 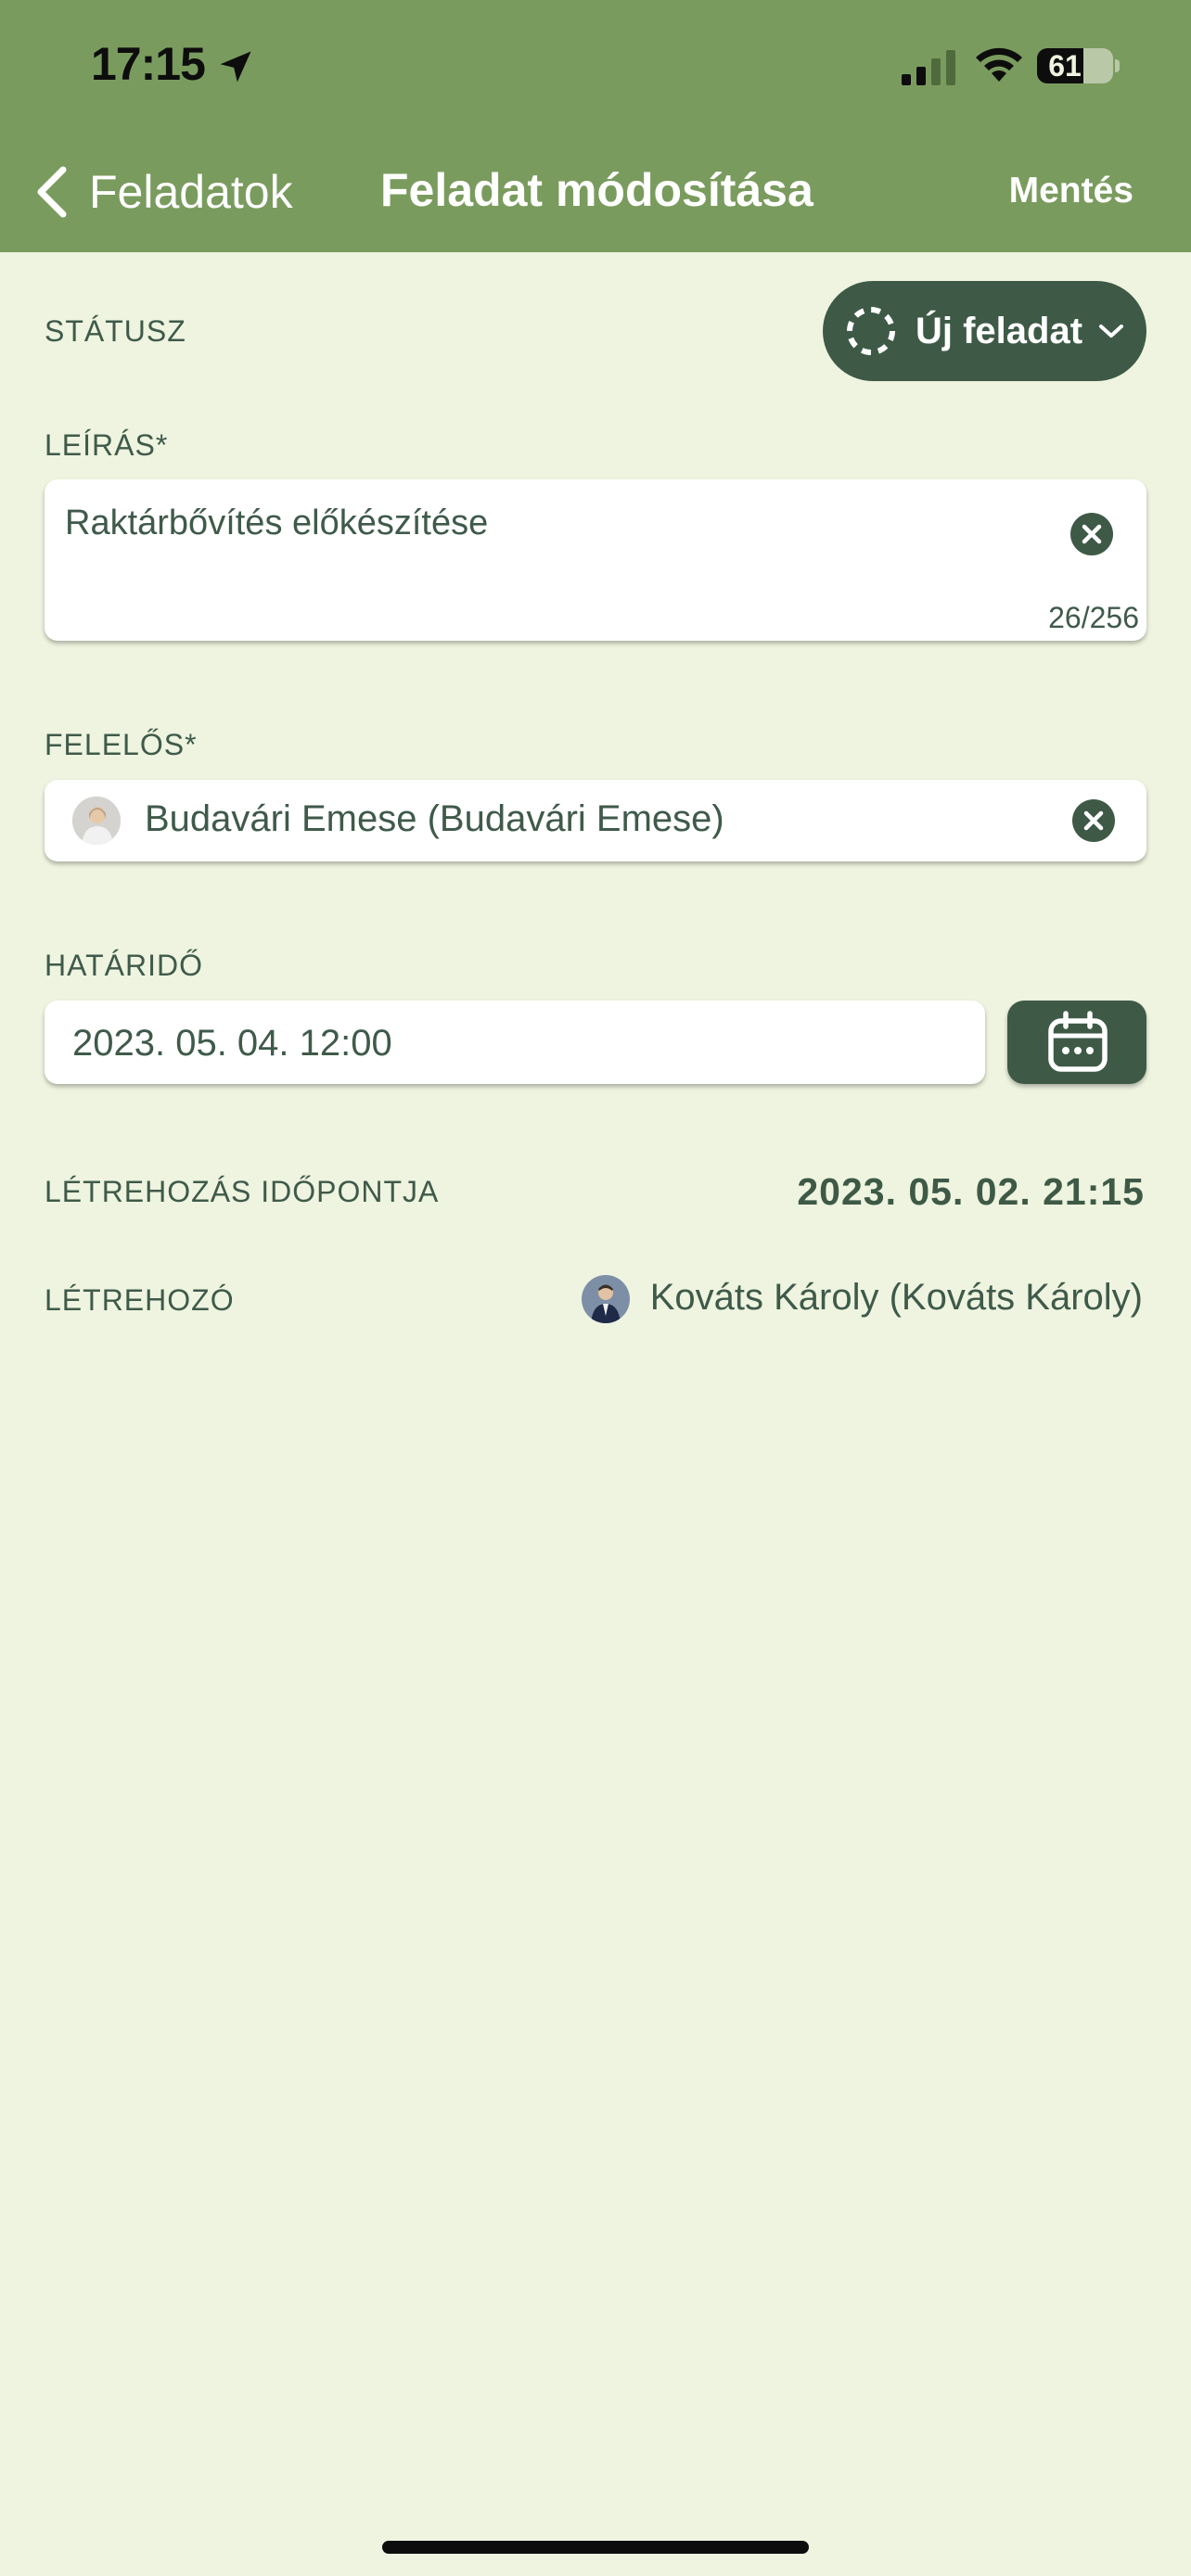 I want to click on avatar, so click(x=96, y=821).